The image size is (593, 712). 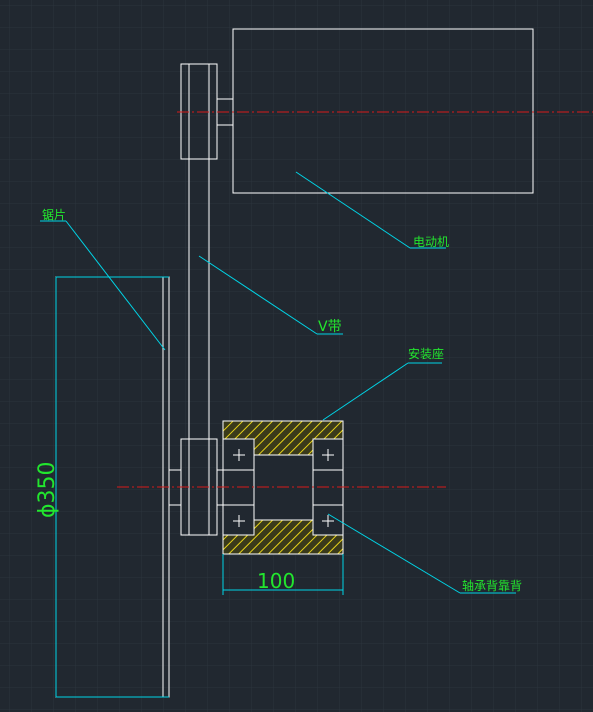 What do you see at coordinates (492, 585) in the screenshot?
I see `bearing-label: 轴承背靠背` at bounding box center [492, 585].